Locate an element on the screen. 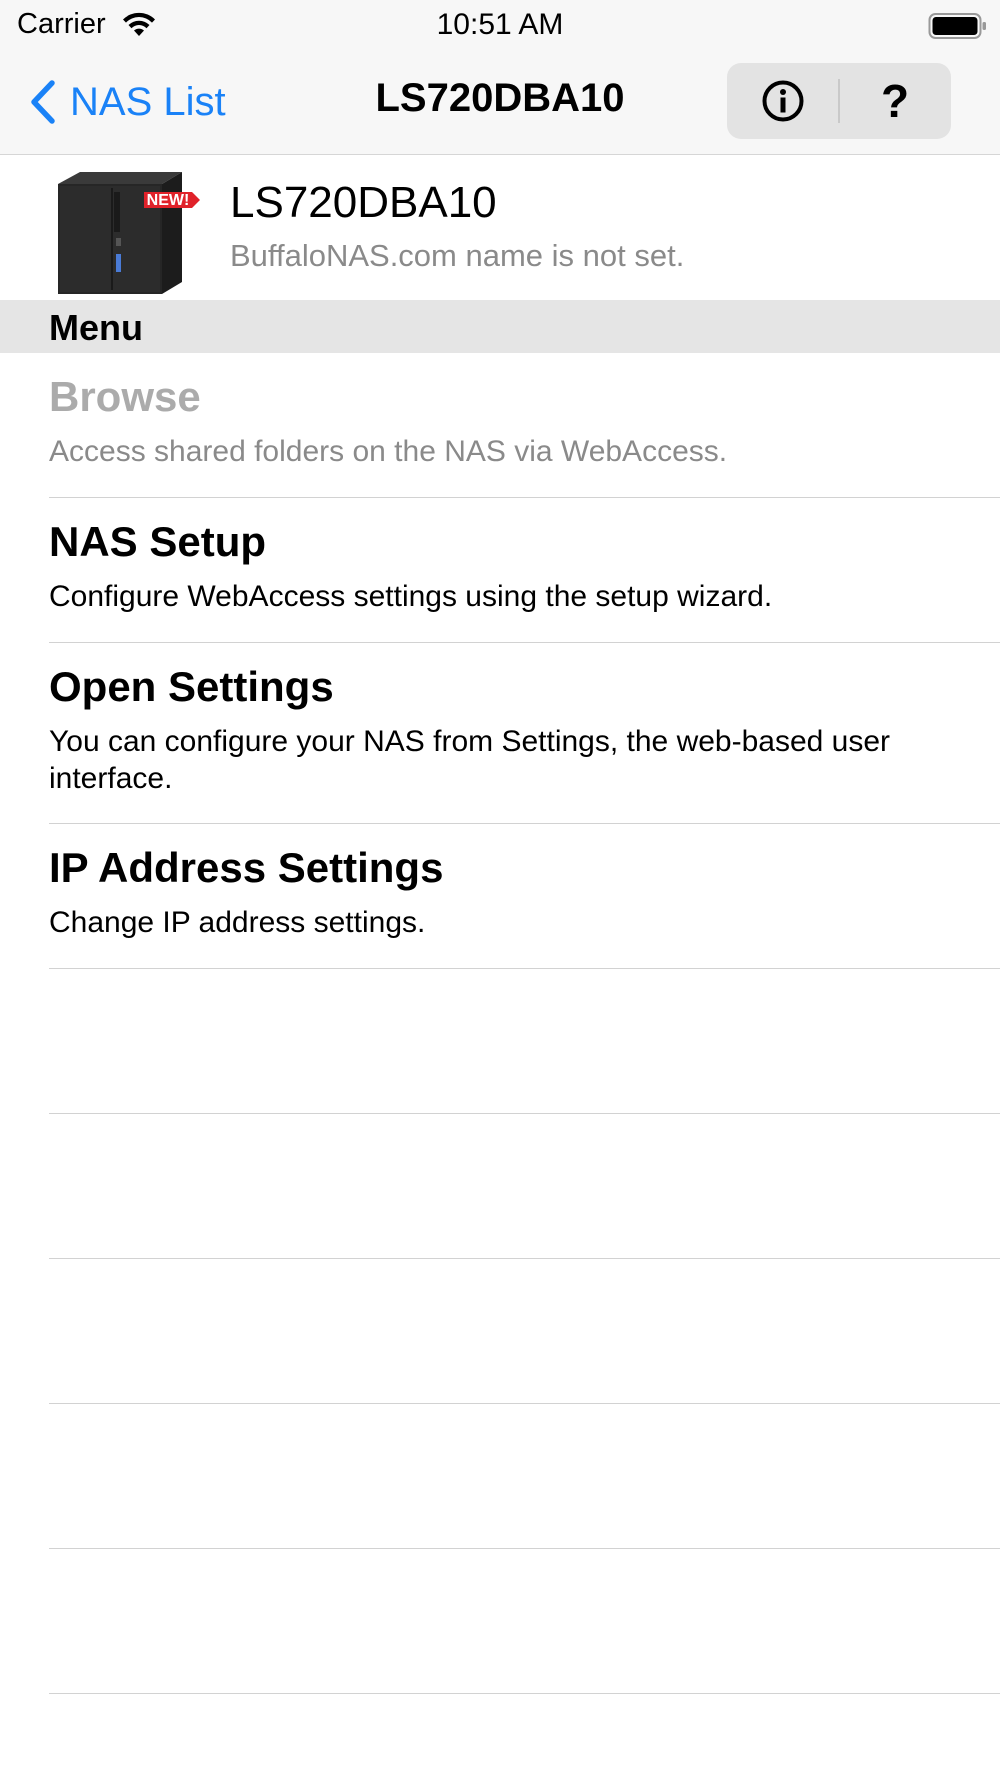 The height and width of the screenshot is (1778, 1000). menu-item-title: Open Settings is located at coordinates (191, 686).